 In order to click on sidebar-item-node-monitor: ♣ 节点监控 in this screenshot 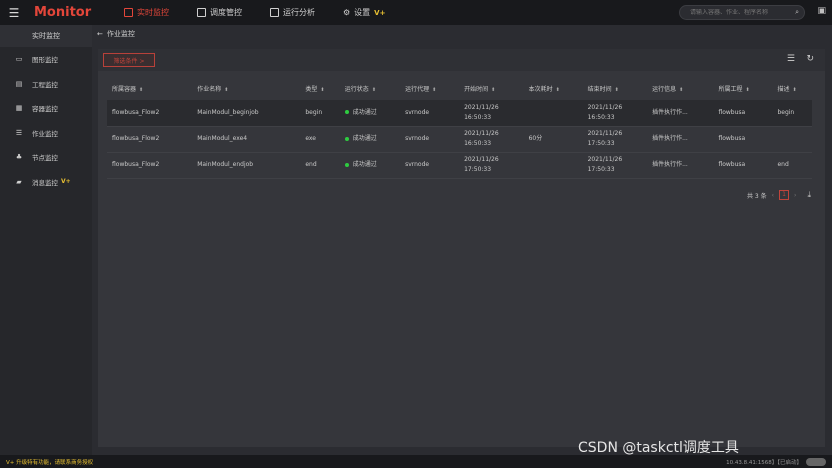, I will do `click(46, 157)`.